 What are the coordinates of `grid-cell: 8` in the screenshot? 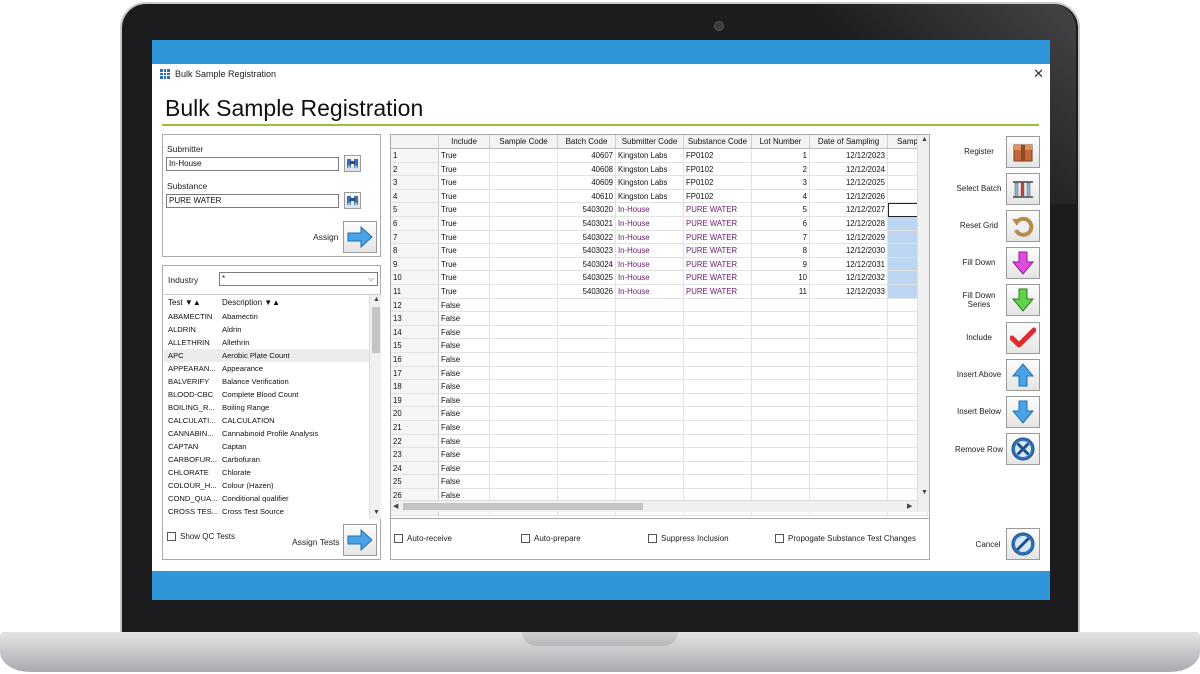 It's located at (781, 251).